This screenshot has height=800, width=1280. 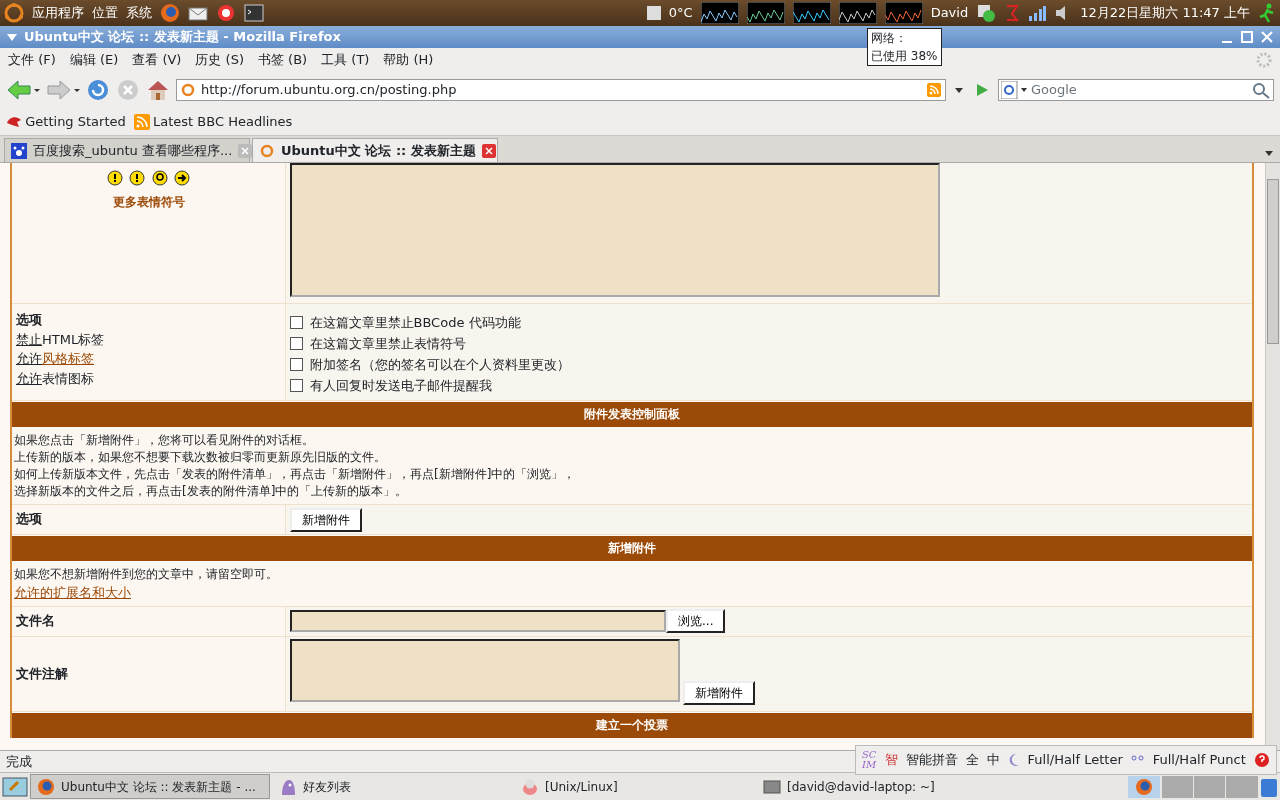 What do you see at coordinates (19, 150) in the screenshot?
I see `paw-icon` at bounding box center [19, 150].